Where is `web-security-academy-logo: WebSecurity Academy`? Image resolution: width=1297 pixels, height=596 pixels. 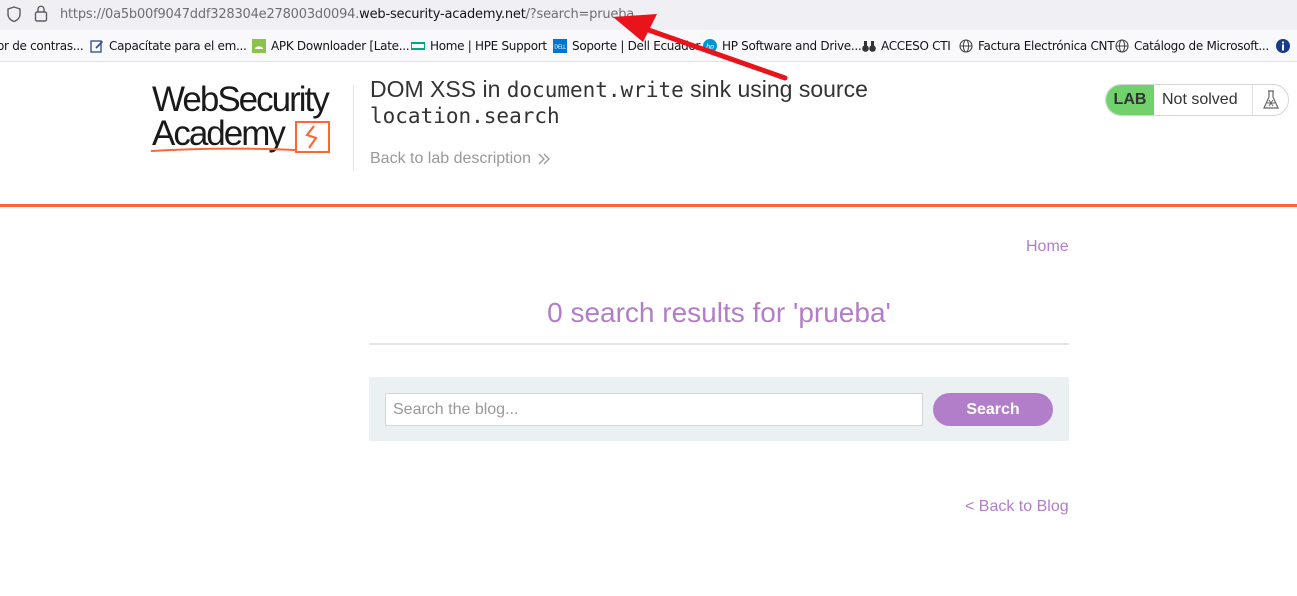
web-security-academy-logo: WebSecurity Academy is located at coordinates (252, 120).